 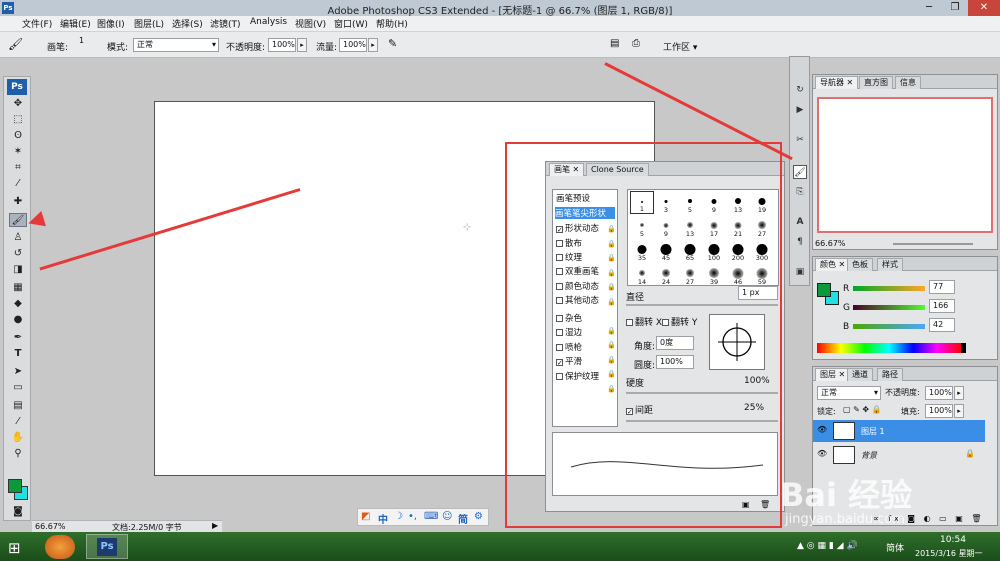 I want to click on fill-arrow: ▸, so click(x=959, y=411).